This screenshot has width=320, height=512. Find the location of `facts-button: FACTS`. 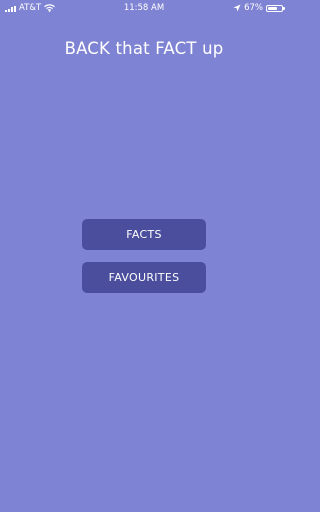

facts-button: FACTS is located at coordinates (144, 234).